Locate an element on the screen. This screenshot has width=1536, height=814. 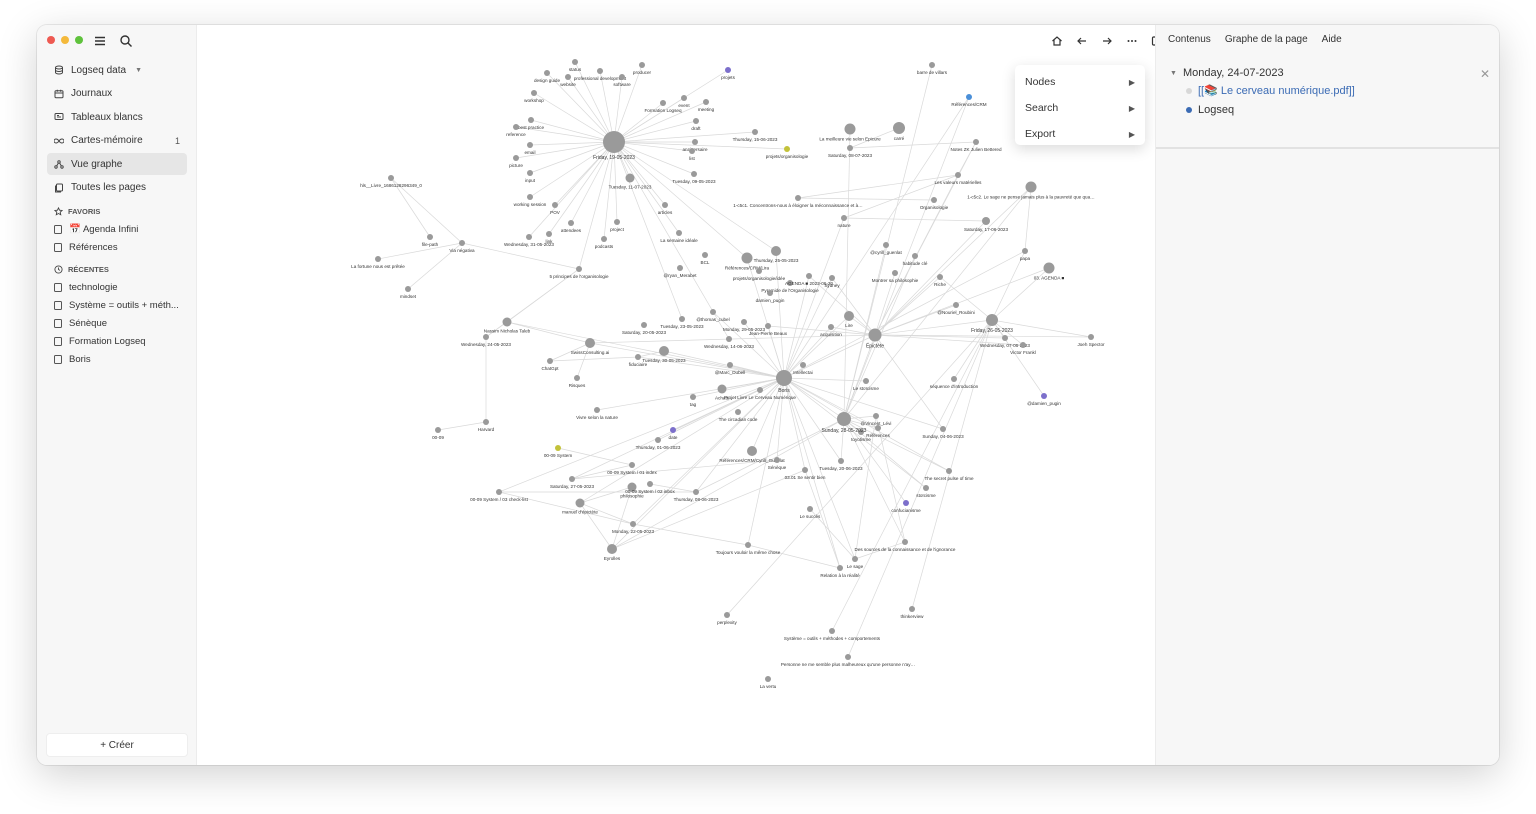
graph-node: POV is located at coordinates (555, 208).